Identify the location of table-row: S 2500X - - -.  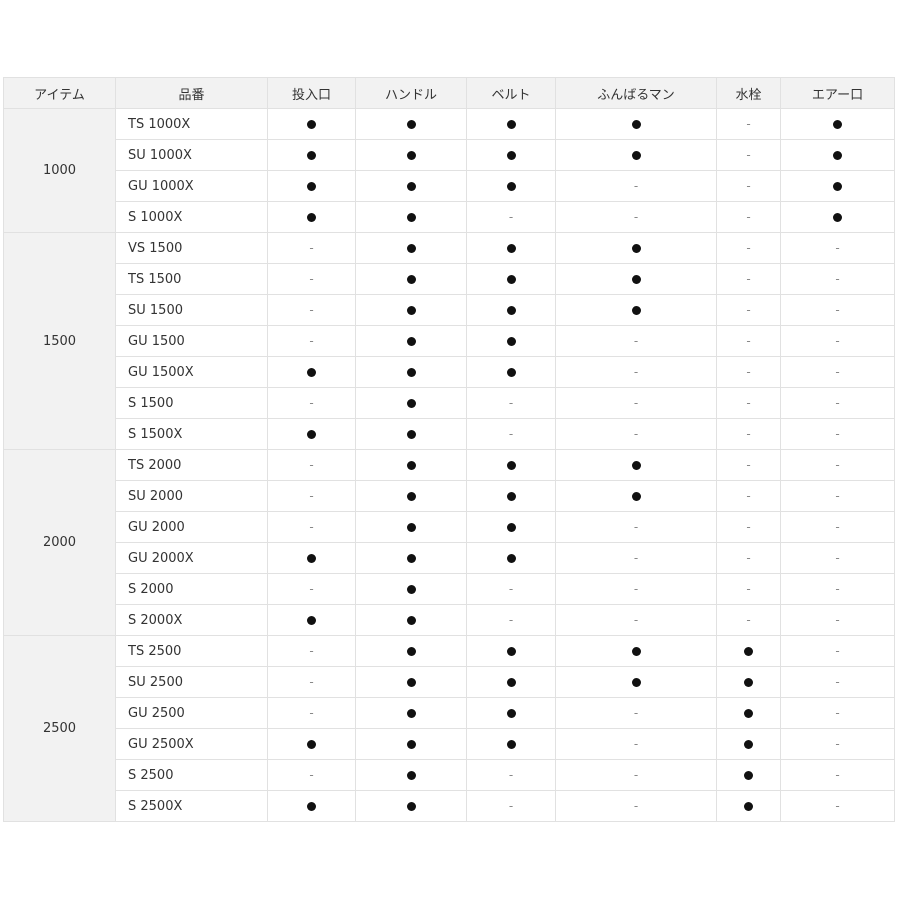
(449, 806).